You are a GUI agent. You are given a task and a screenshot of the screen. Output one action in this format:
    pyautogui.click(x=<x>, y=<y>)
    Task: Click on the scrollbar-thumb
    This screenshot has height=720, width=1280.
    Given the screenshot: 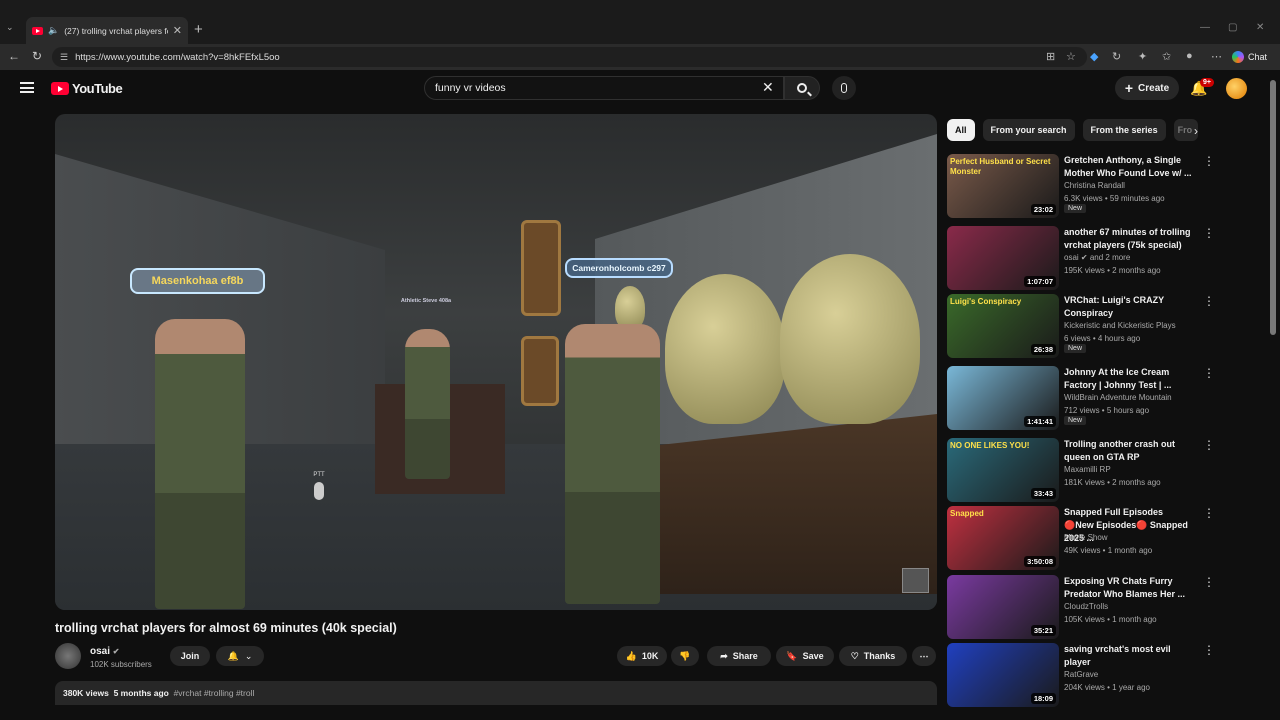 What is the action you would take?
    pyautogui.click(x=1273, y=207)
    